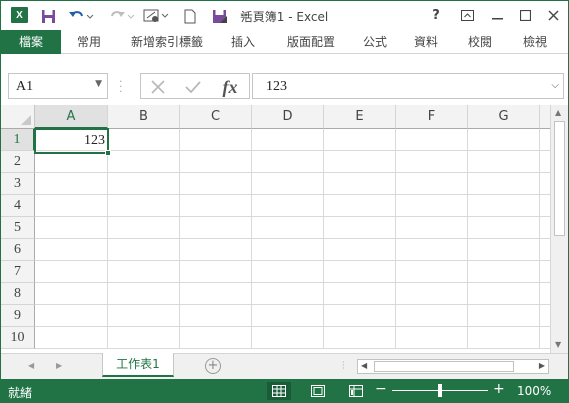 The image size is (569, 403). What do you see at coordinates (18, 162) in the screenshot?
I see `row-header-2: 2` at bounding box center [18, 162].